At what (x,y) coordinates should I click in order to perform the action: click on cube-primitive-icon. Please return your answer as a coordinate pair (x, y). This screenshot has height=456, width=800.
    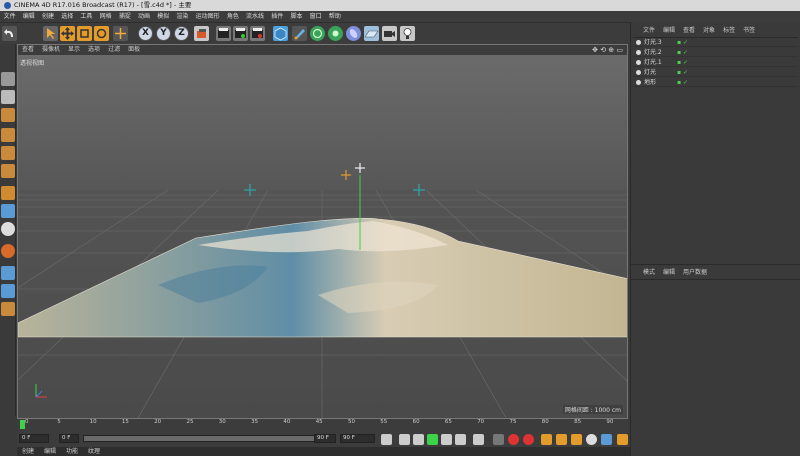
    Looking at the image, I should click on (280, 33).